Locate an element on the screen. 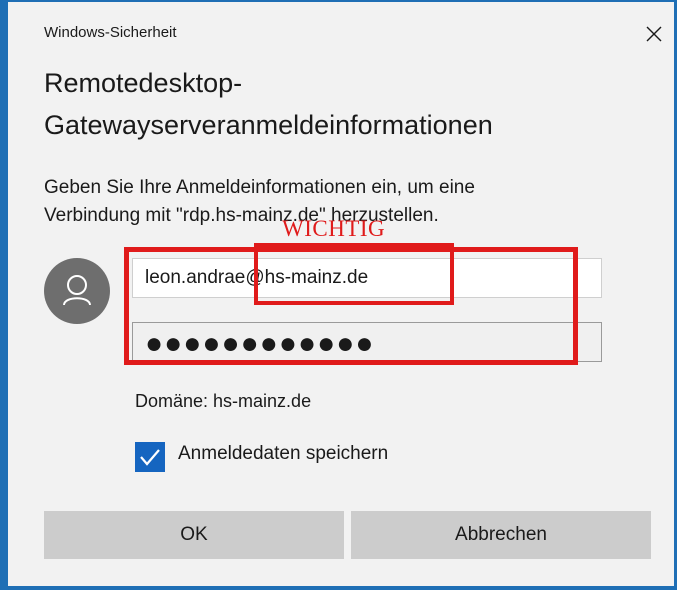 This screenshot has width=677, height=590. annotation-label: WICHTIG is located at coordinates (334, 228).